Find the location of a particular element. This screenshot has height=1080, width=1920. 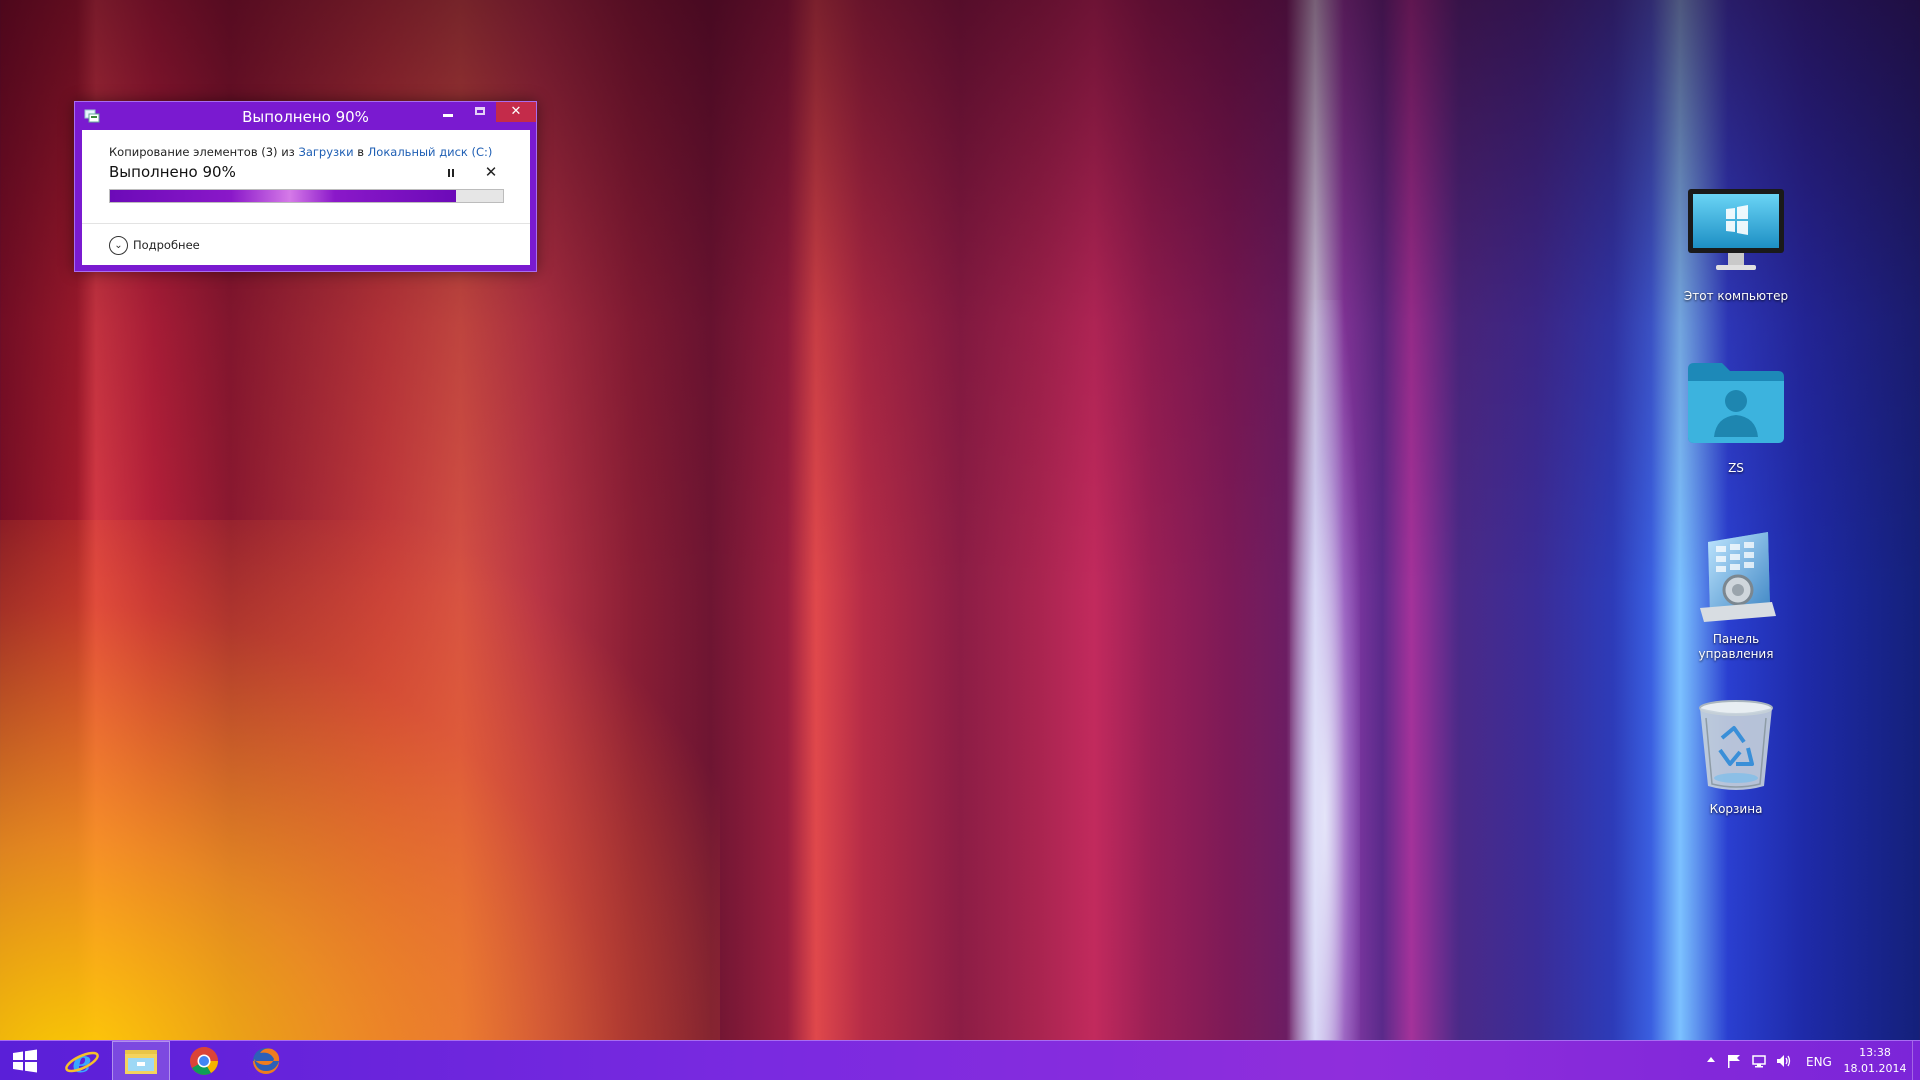

network-icon is located at coordinates (1759, 1061).